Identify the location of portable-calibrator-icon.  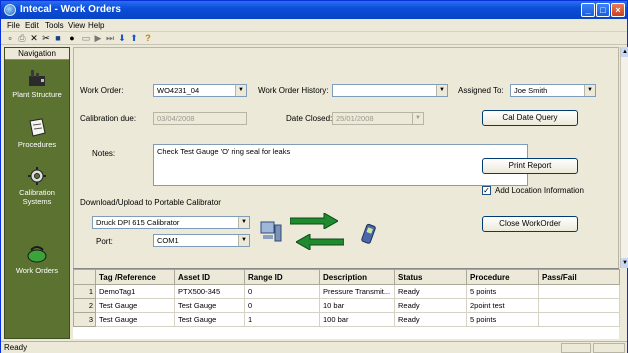
(368, 233).